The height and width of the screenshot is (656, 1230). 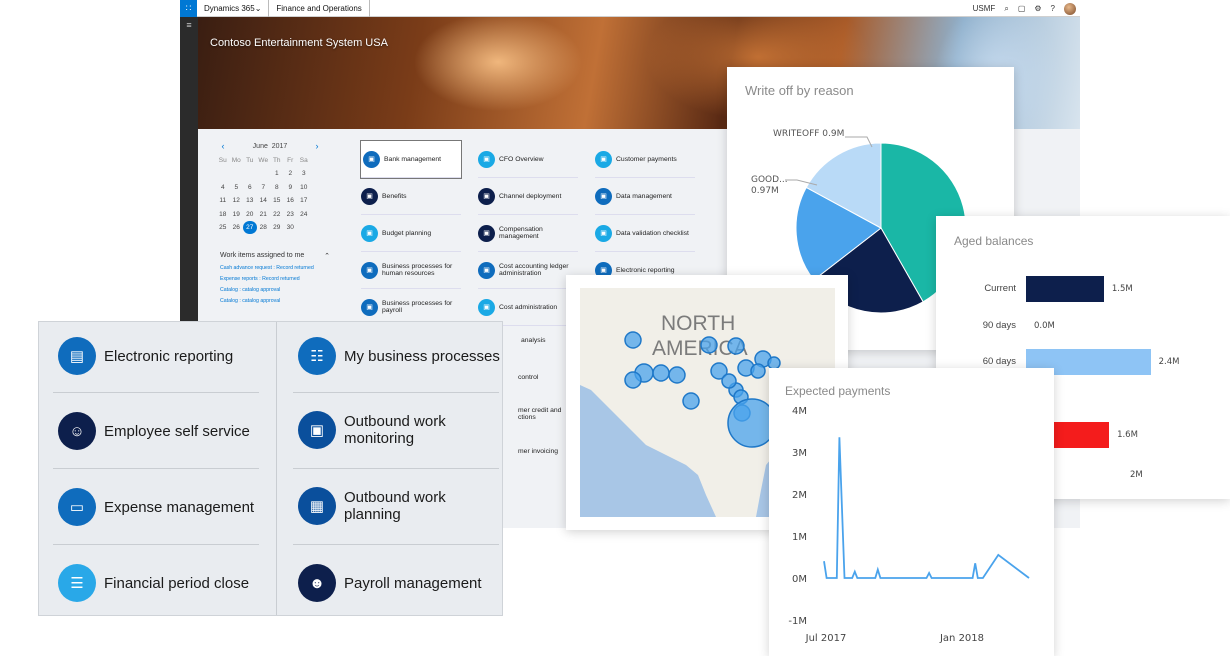 What do you see at coordinates (179, 507) in the screenshot?
I see `tile-label: Expense management` at bounding box center [179, 507].